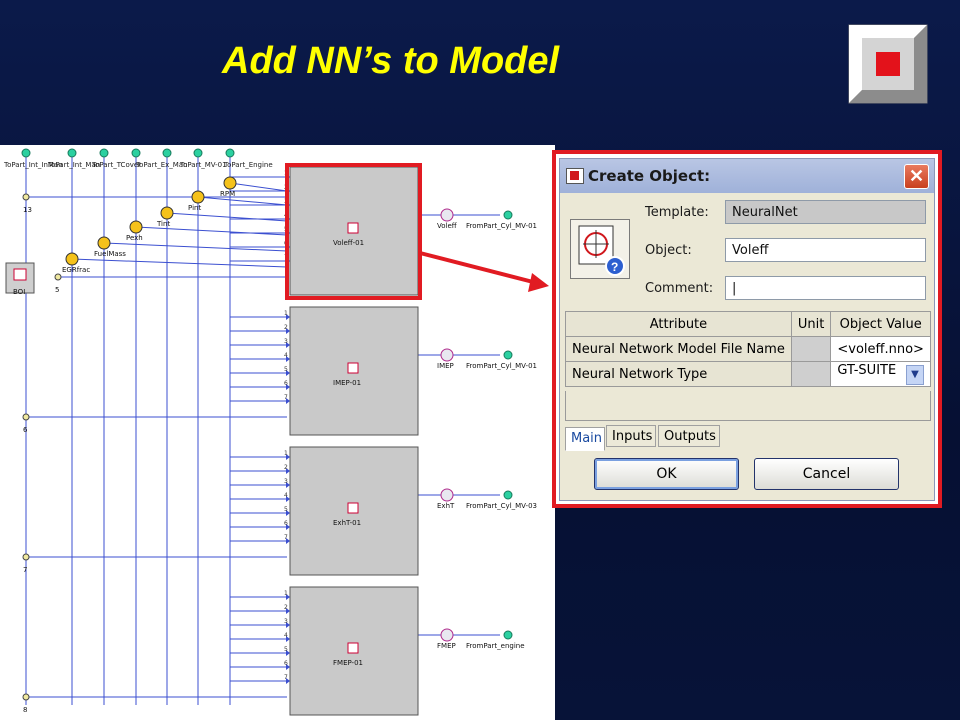 Image resolution: width=960 pixels, height=720 pixels. What do you see at coordinates (110, 254) in the screenshot?
I see `sensor-label: FuelMass` at bounding box center [110, 254].